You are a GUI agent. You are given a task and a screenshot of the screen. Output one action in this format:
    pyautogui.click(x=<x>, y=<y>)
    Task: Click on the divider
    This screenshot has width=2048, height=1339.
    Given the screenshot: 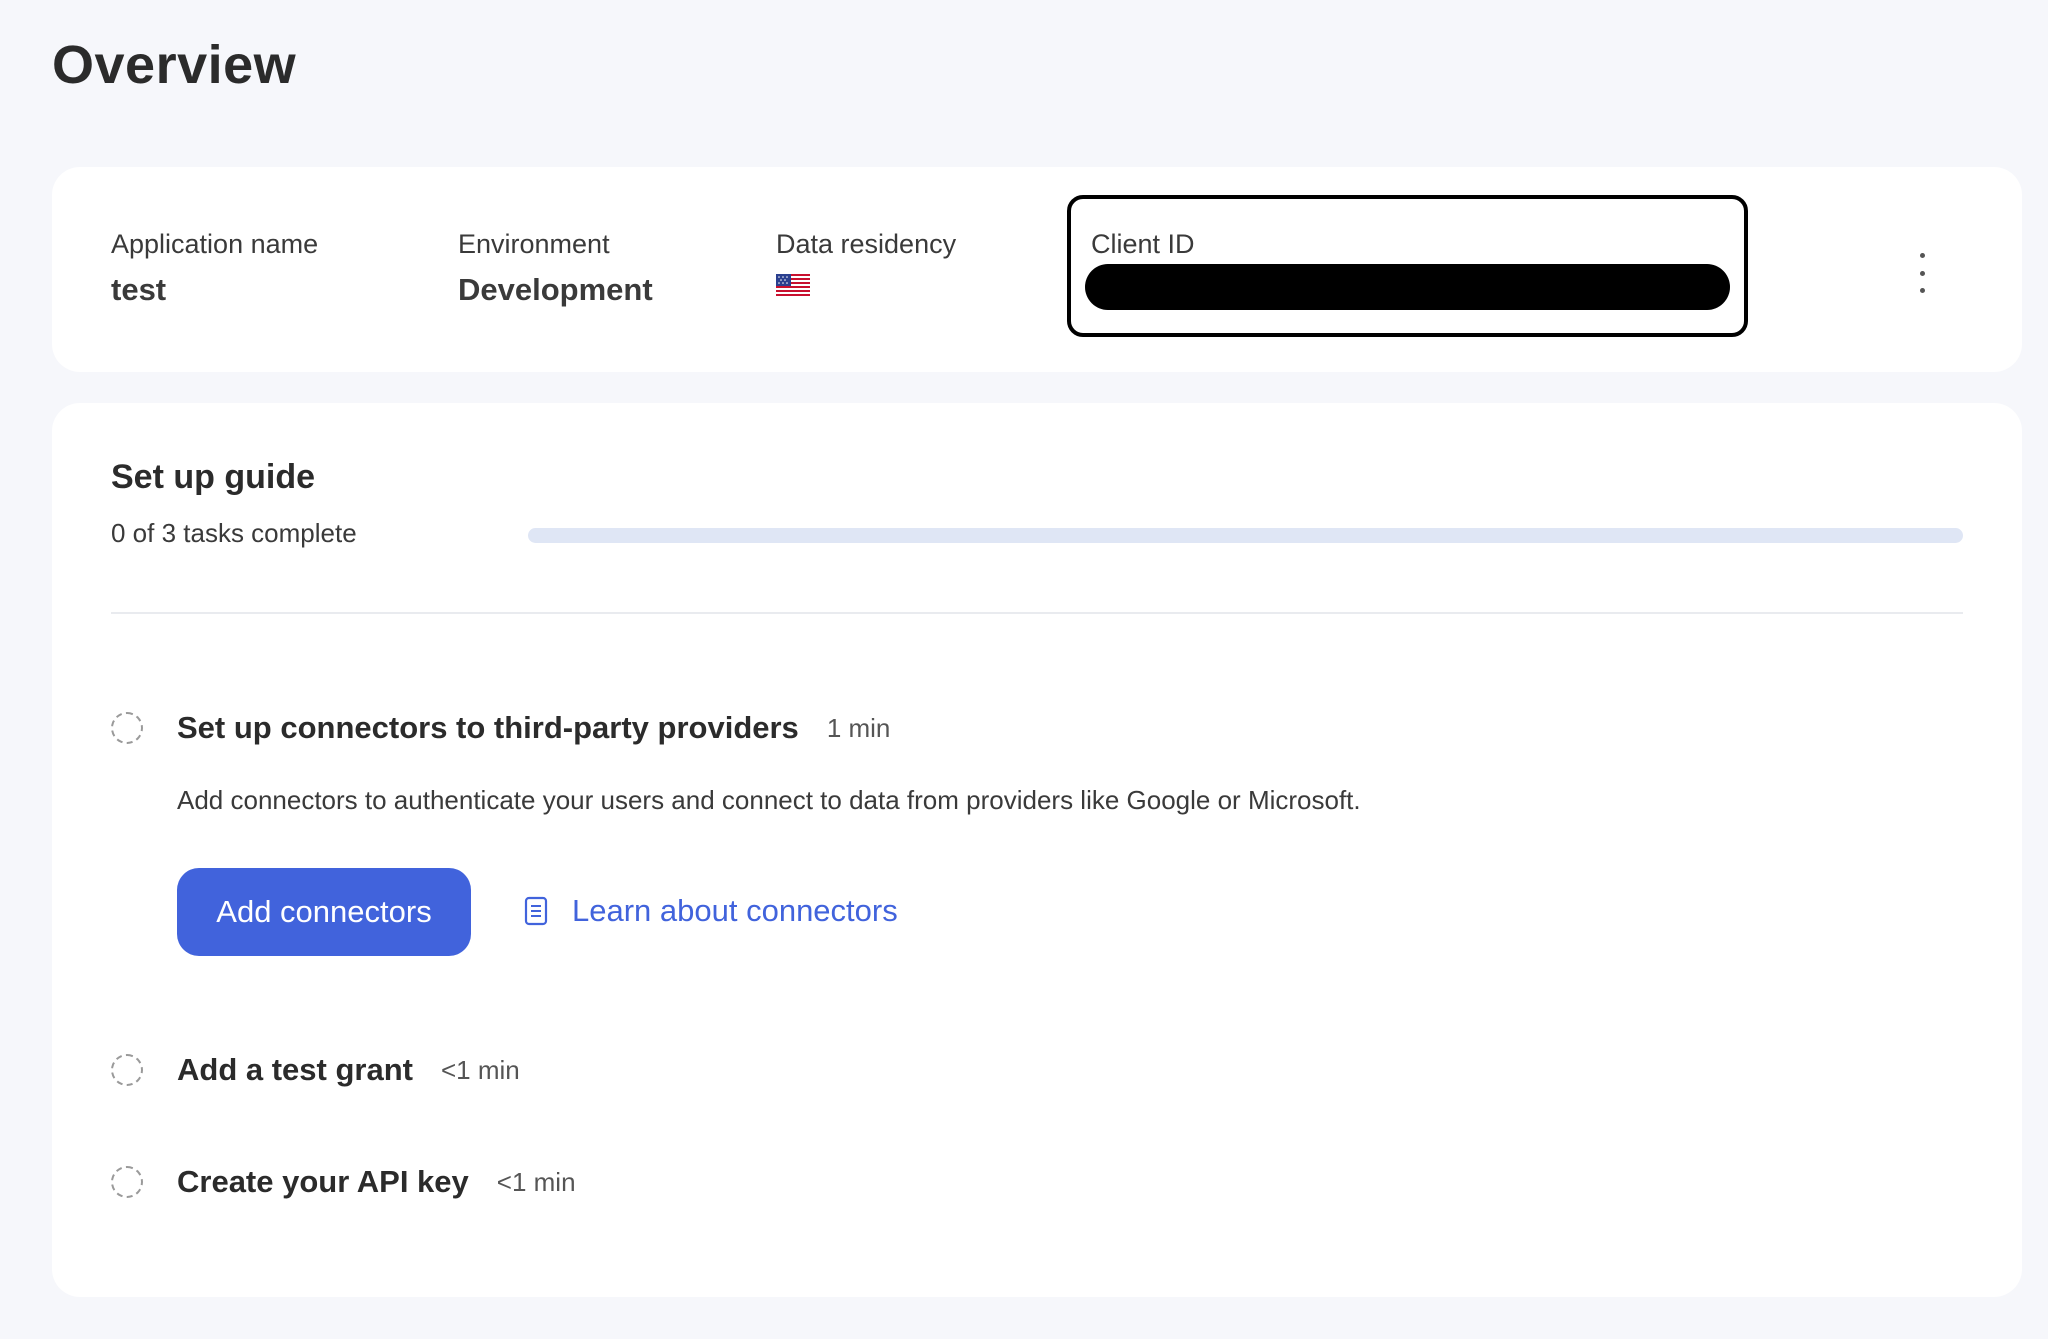 What is the action you would take?
    pyautogui.click(x=1037, y=613)
    